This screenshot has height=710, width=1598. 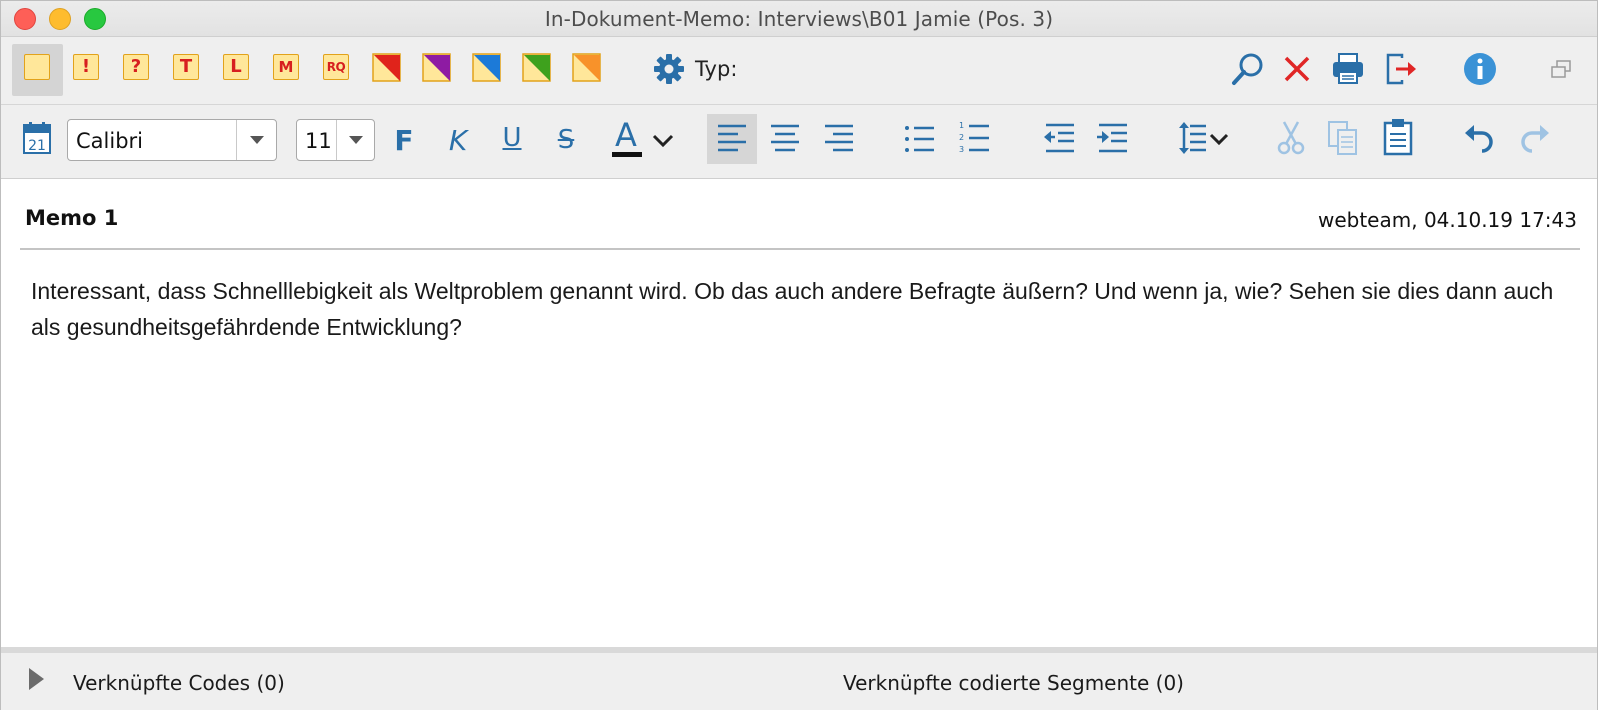 I want to click on align-left-icon, so click(x=732, y=139).